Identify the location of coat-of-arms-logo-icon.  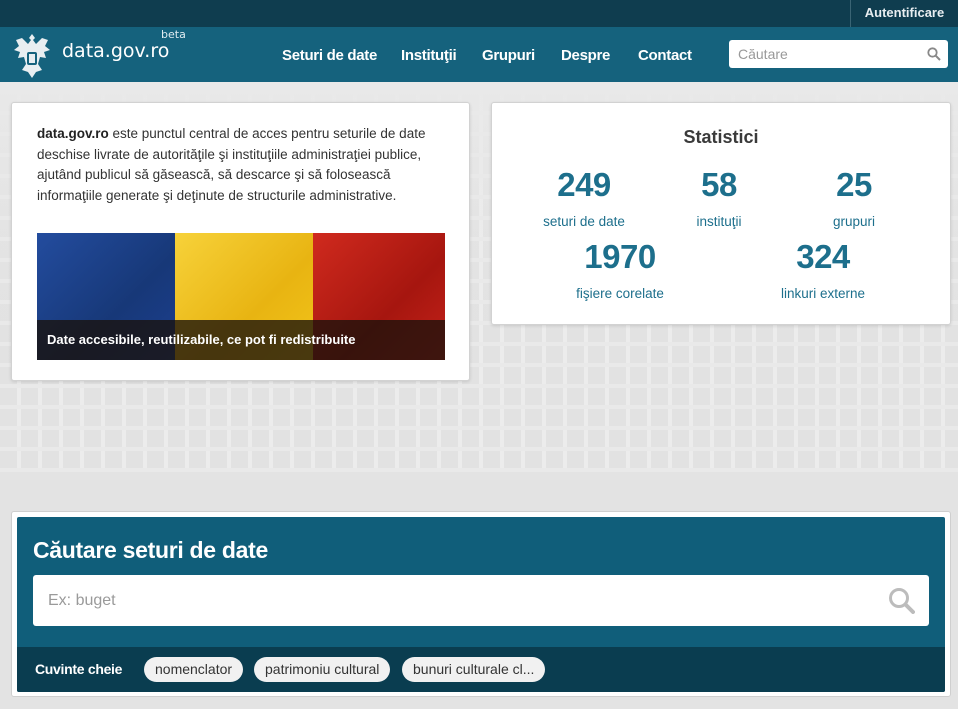
(32, 55).